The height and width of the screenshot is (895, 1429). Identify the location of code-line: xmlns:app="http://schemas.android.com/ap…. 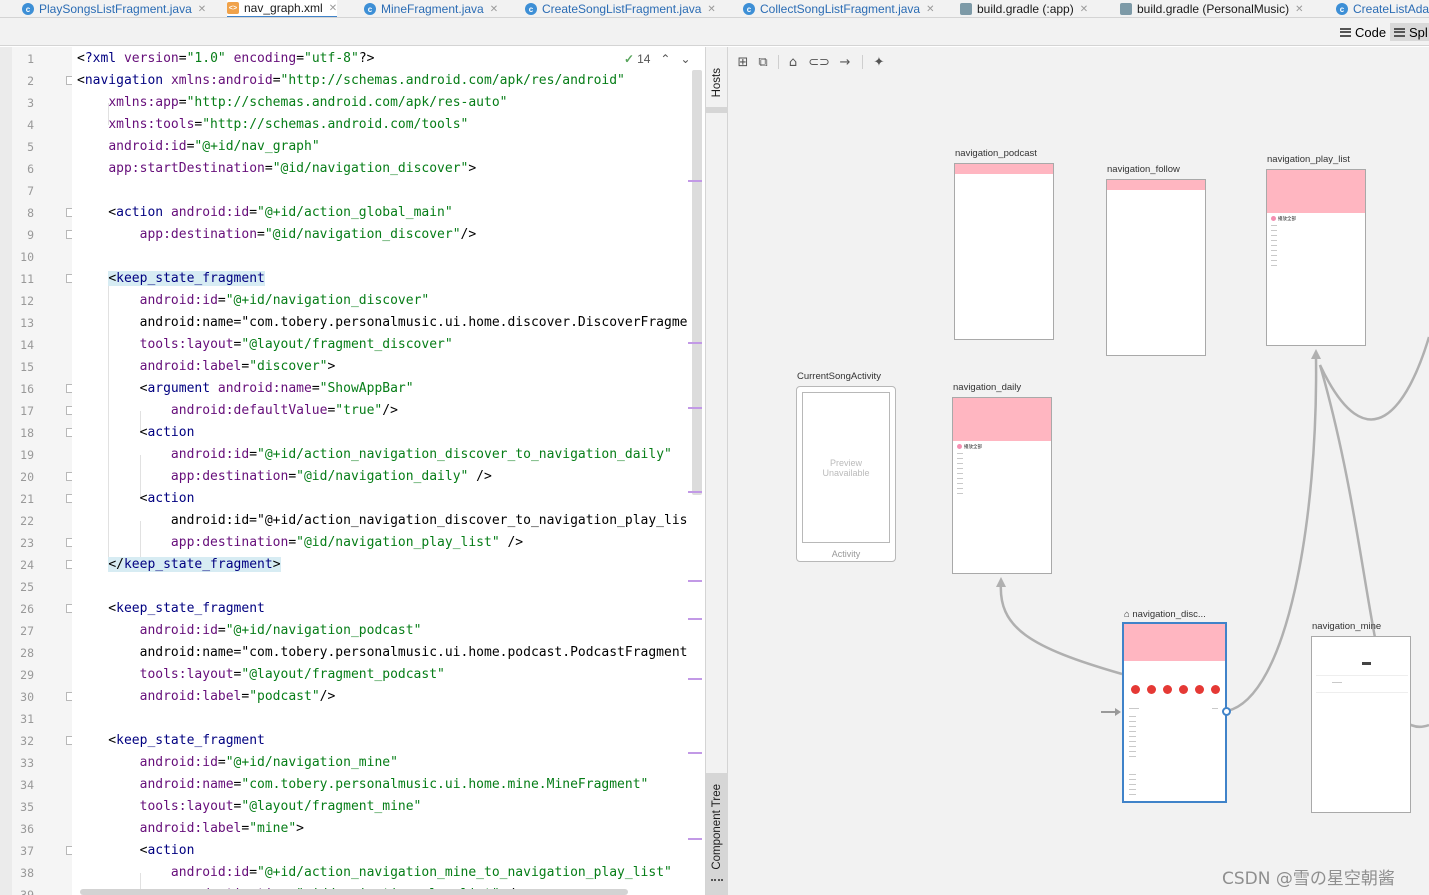
(292, 103).